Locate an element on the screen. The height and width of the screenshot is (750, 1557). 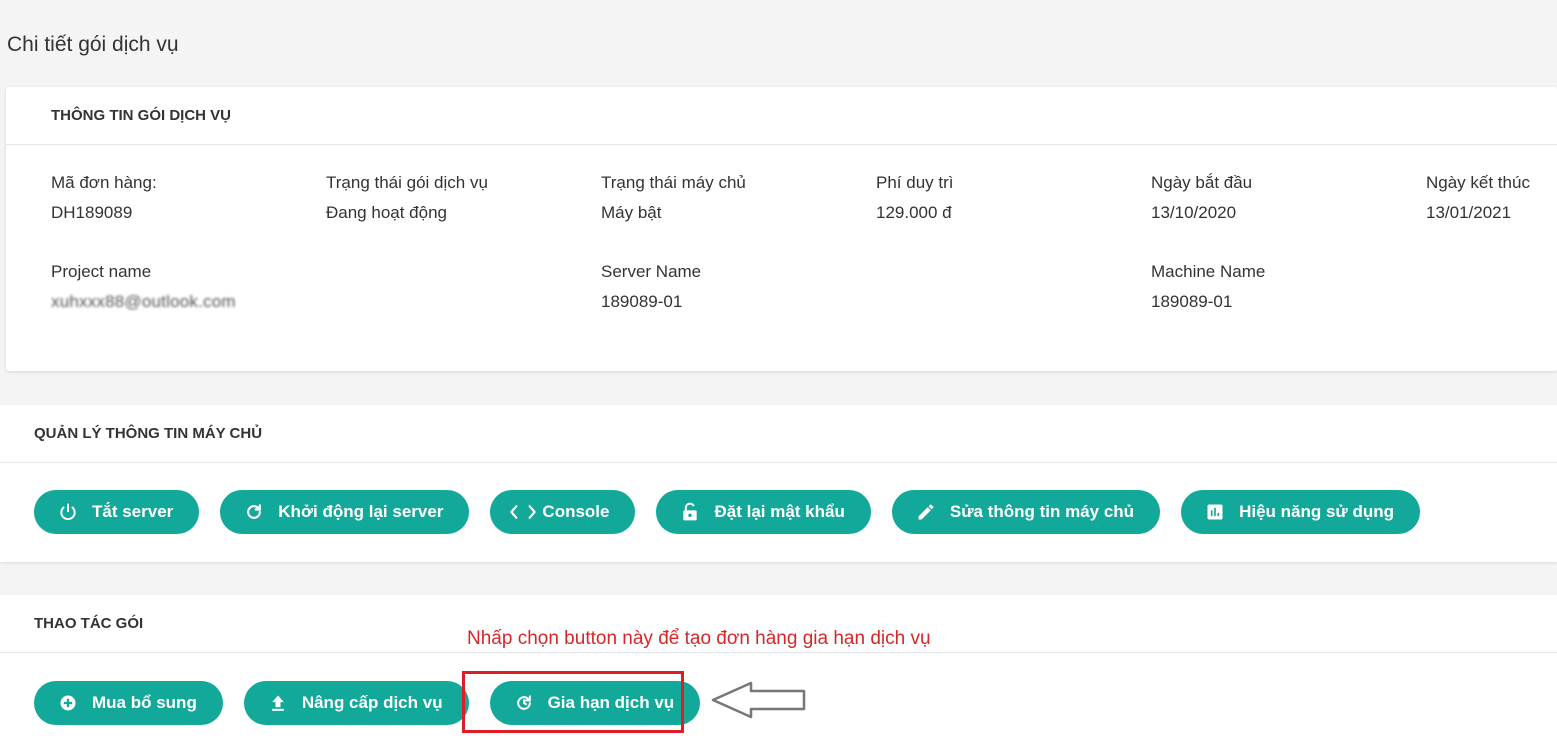
shutdown-server-button: Tắt server is located at coordinates (117, 512).